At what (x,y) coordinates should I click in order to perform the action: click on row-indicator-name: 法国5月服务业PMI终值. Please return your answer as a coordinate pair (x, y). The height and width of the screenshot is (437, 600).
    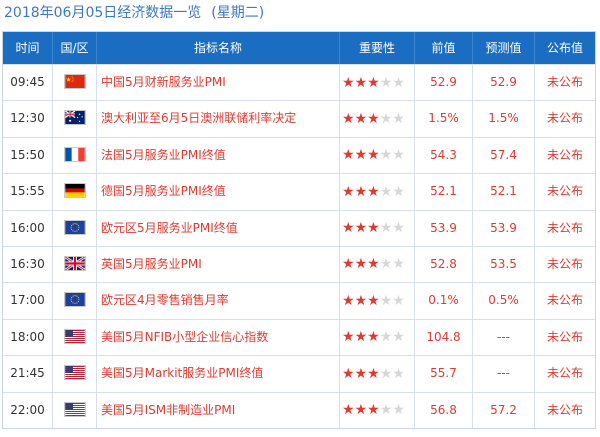
    Looking at the image, I should click on (217, 155).